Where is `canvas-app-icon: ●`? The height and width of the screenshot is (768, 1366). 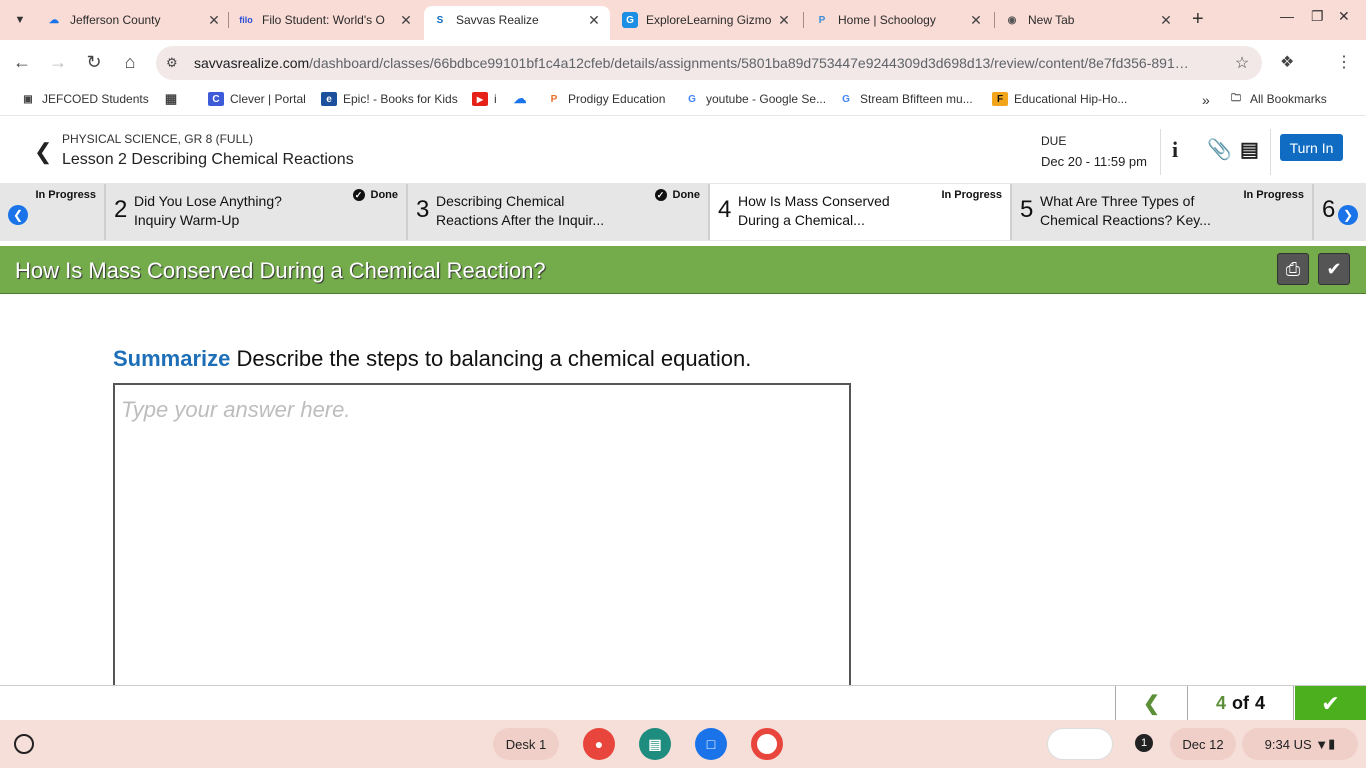 canvas-app-icon: ● is located at coordinates (599, 744).